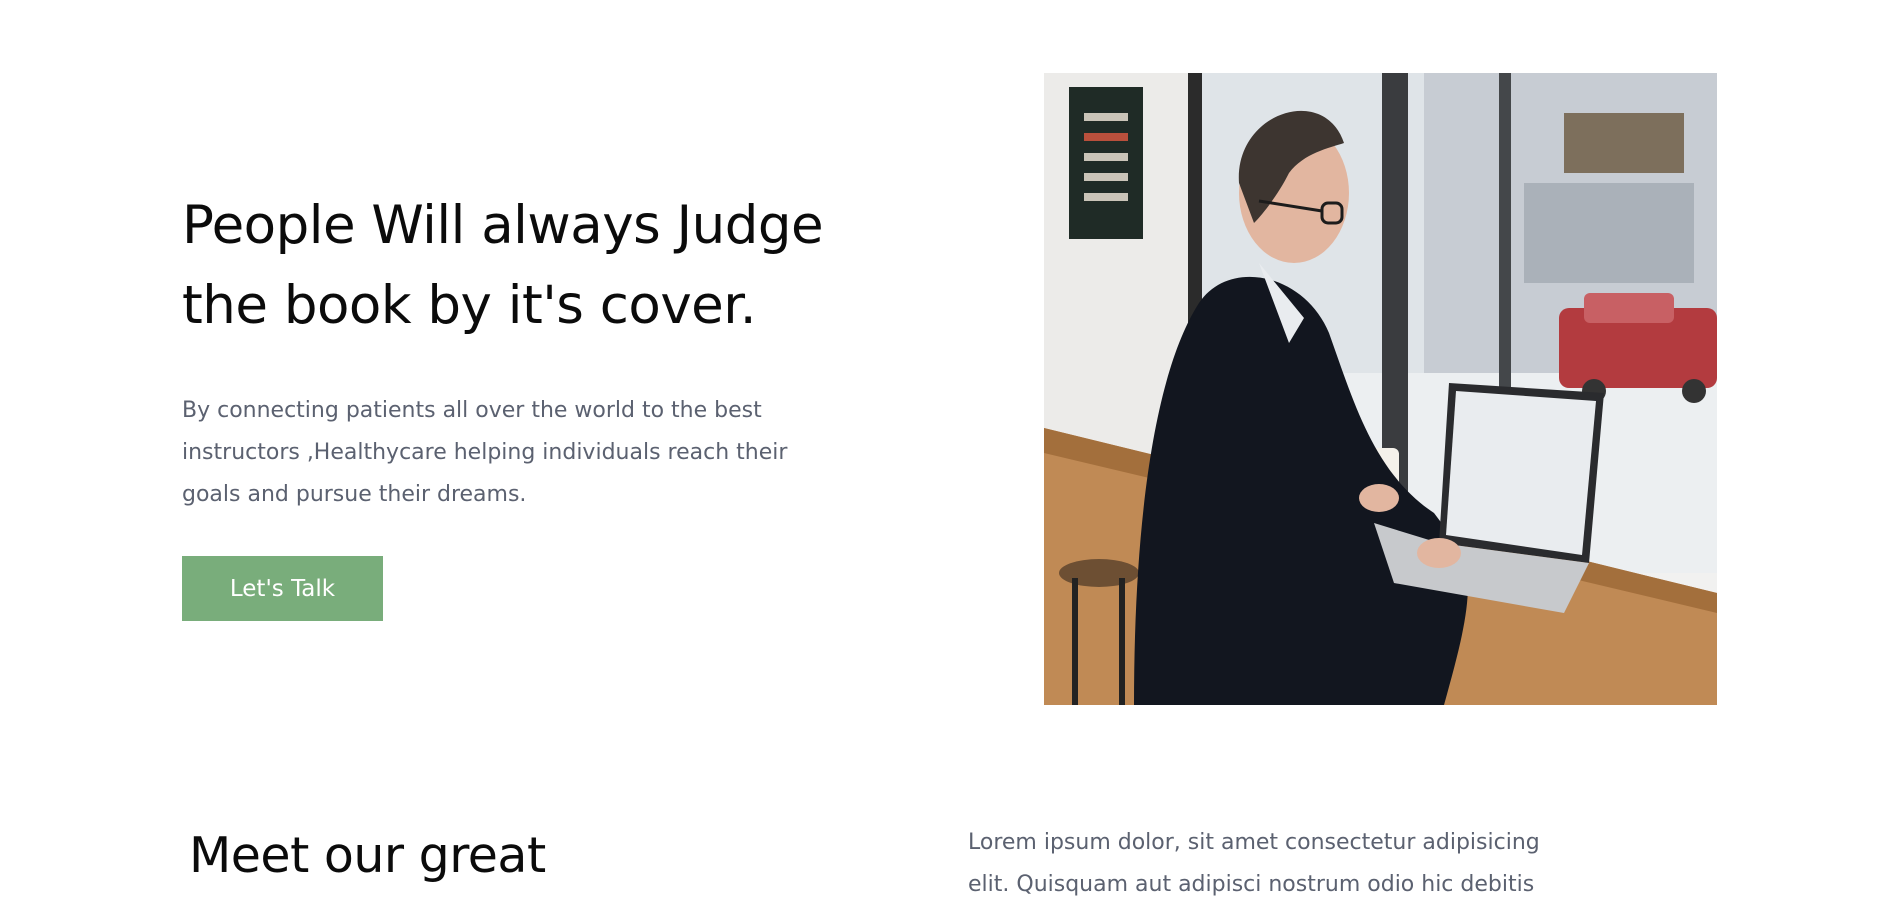  What do you see at coordinates (367, 855) in the screenshot?
I see `team-heading: Meet our great` at bounding box center [367, 855].